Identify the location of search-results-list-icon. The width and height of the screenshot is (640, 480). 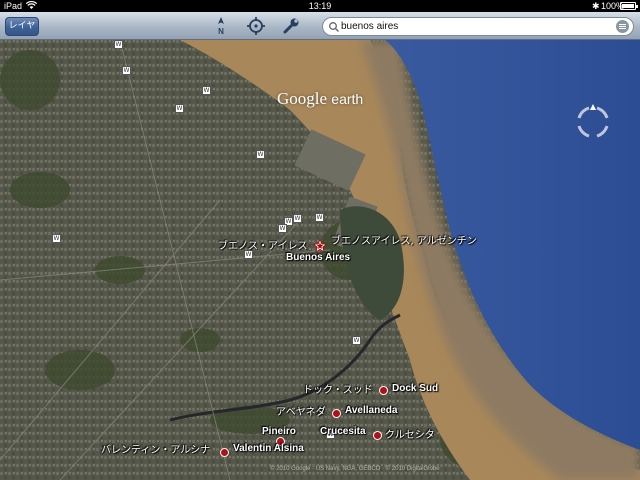
(622, 26).